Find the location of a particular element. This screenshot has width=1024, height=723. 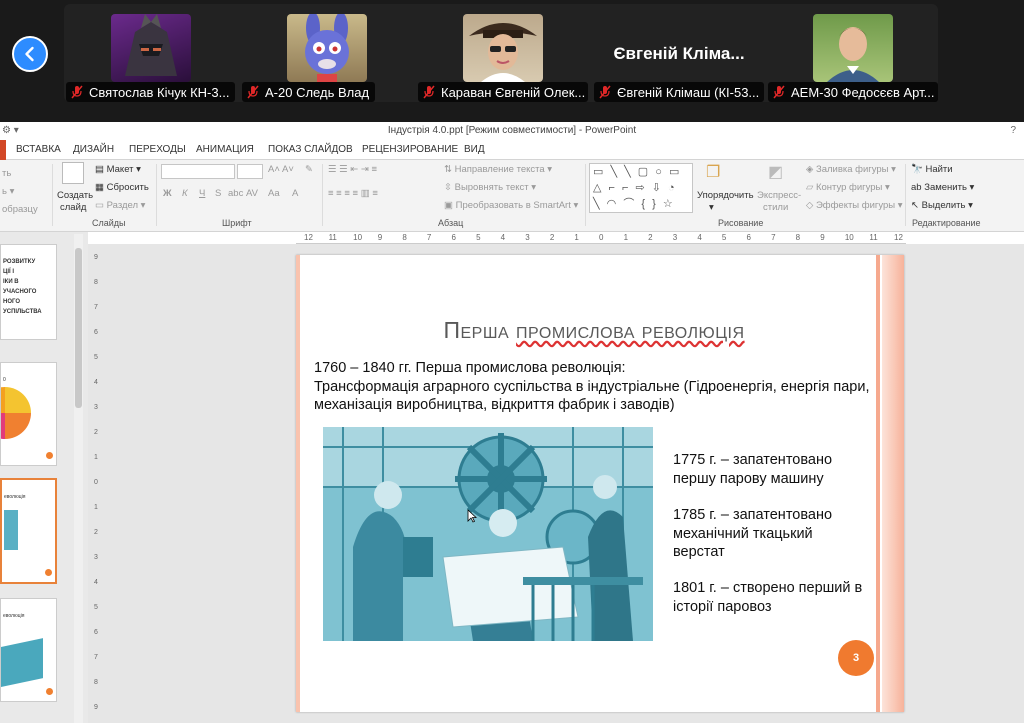

tab-review: РЕЦЕНЗИРОВАНИЕ is located at coordinates (410, 149).